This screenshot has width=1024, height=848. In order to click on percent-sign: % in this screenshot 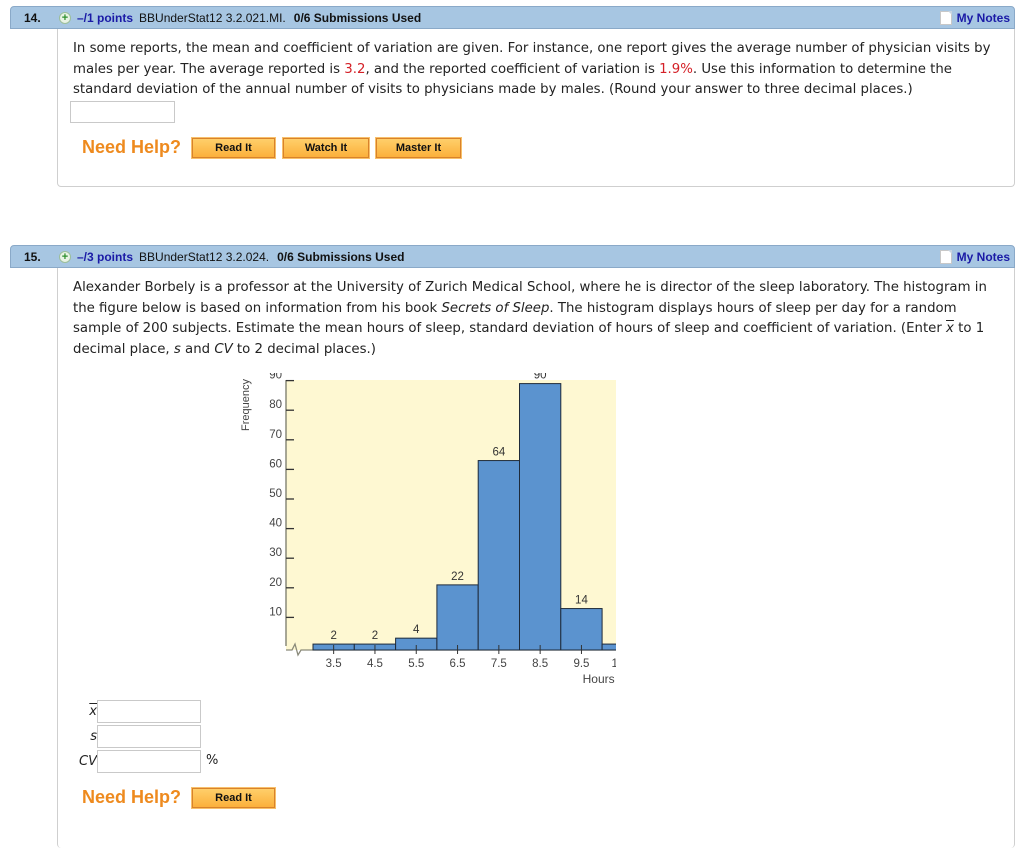, I will do `click(212, 760)`.